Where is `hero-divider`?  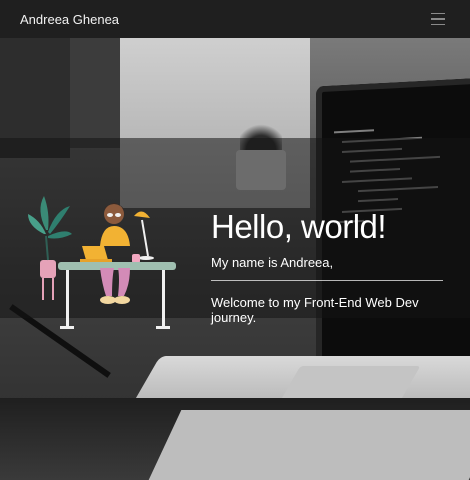
hero-divider is located at coordinates (327, 280).